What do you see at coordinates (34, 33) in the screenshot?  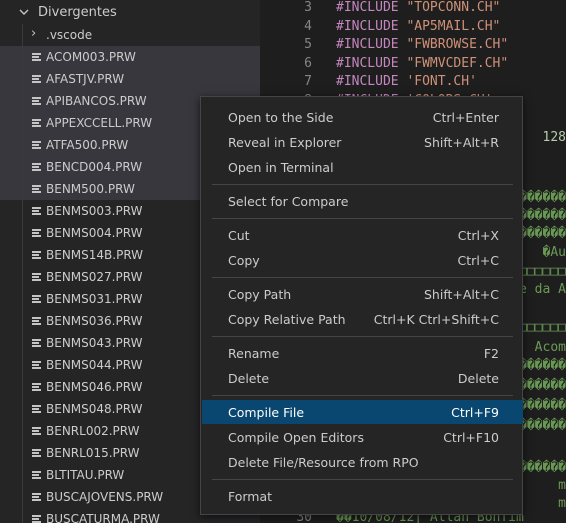 I see `chevron-right-icon: ›` at bounding box center [34, 33].